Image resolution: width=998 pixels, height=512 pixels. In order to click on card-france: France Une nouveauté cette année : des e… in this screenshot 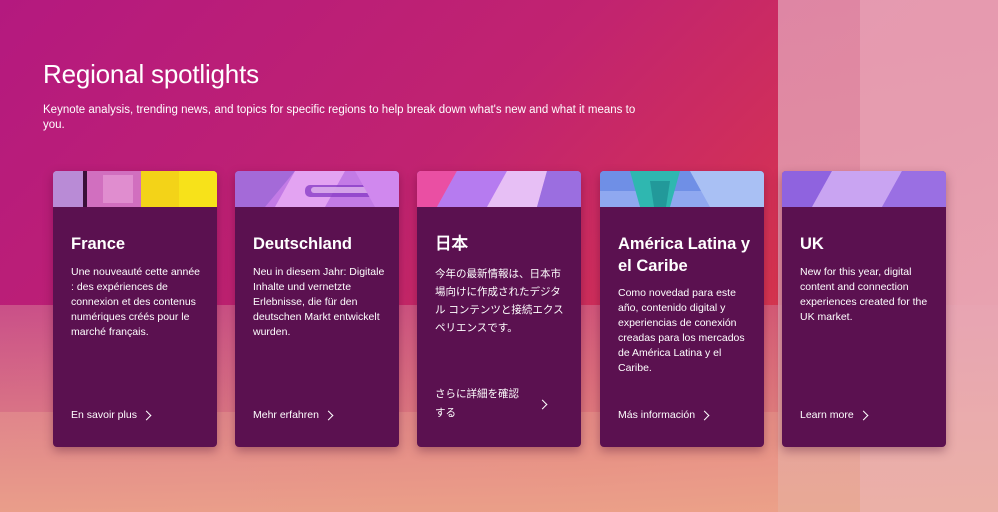, I will do `click(135, 309)`.